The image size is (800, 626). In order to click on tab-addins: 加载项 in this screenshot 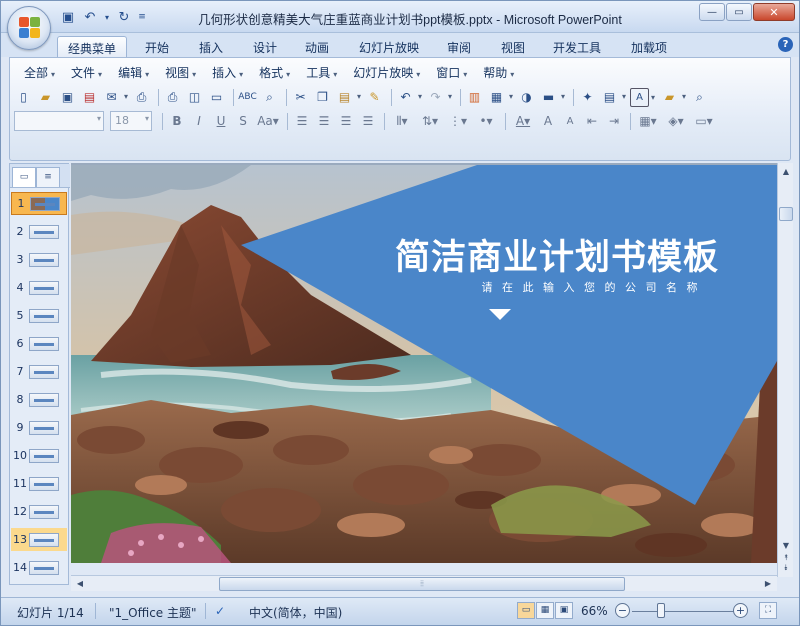, I will do `click(649, 46)`.